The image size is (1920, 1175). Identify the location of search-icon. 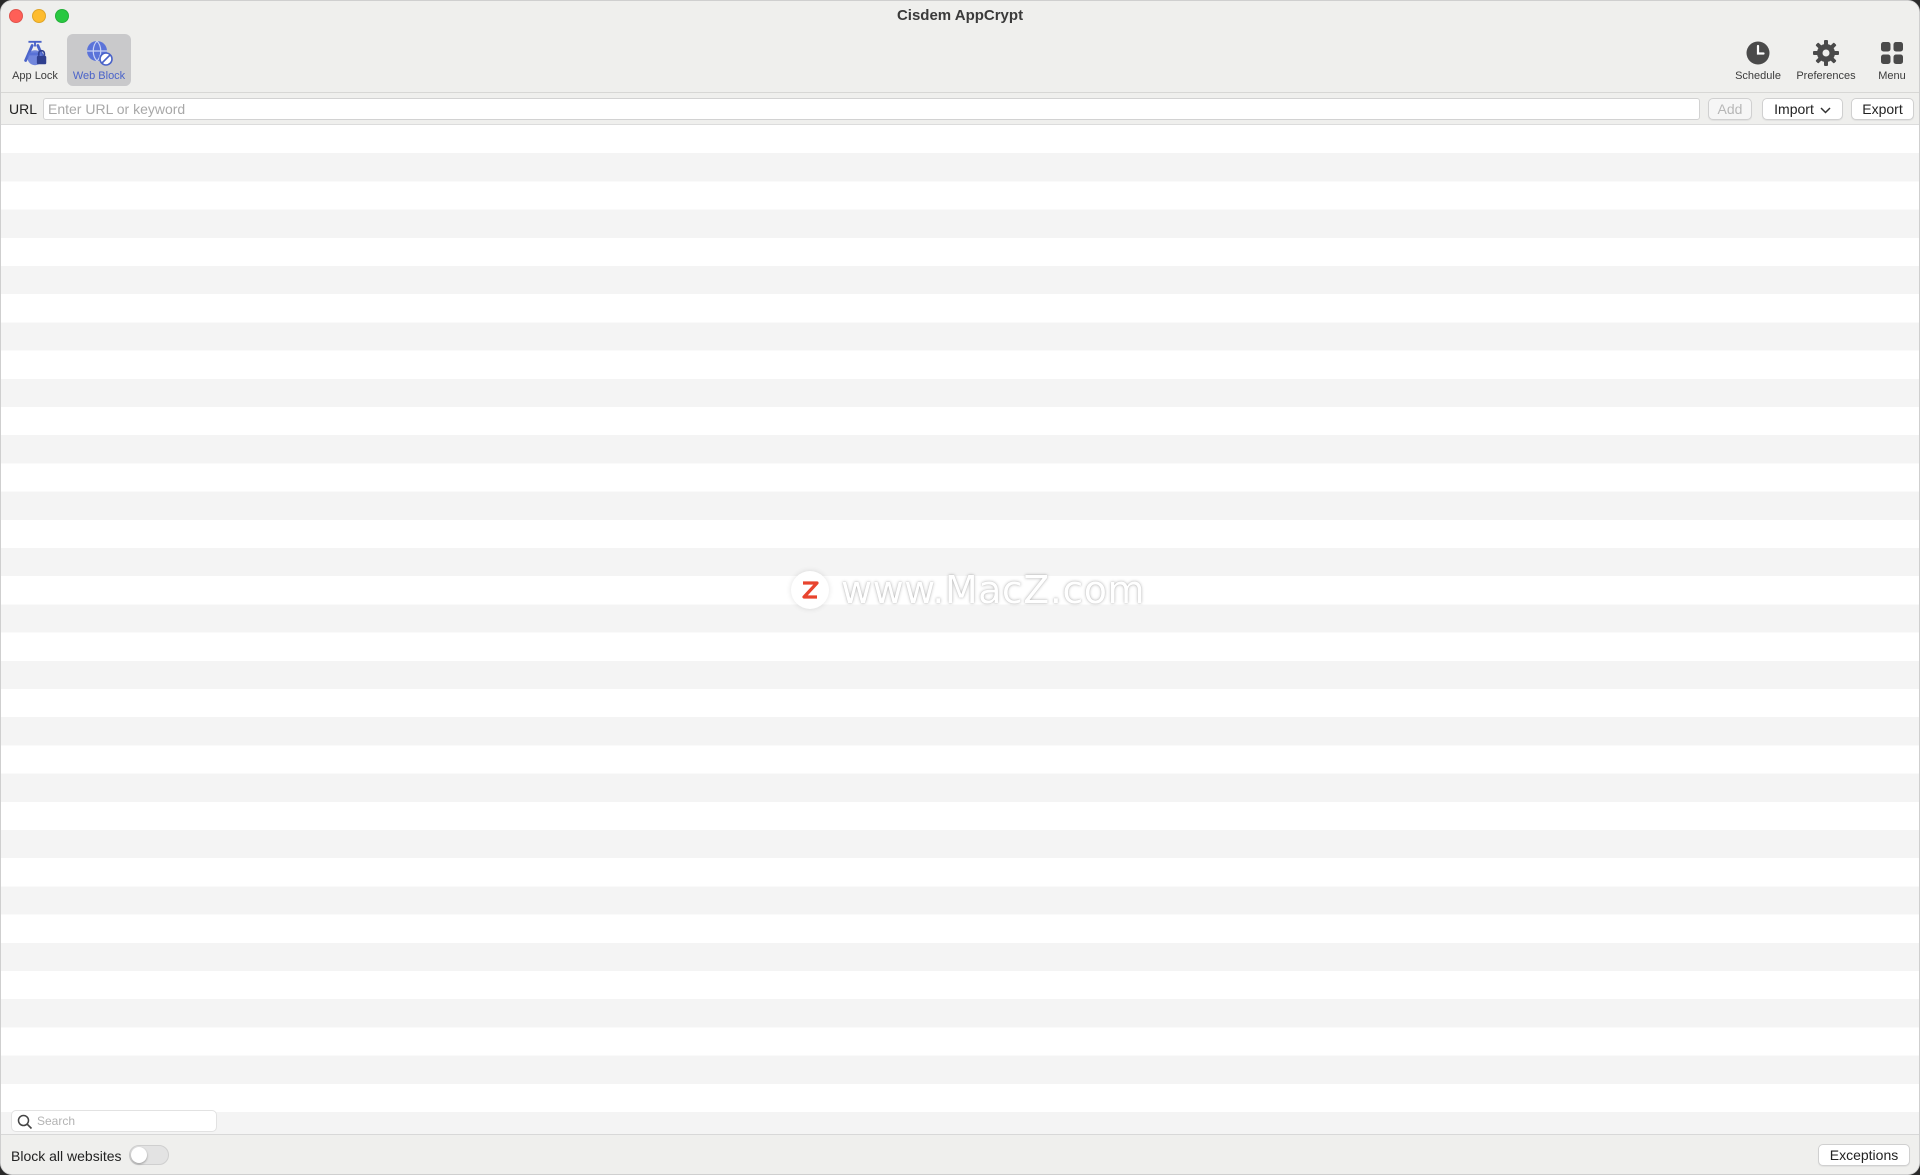
(25, 1122).